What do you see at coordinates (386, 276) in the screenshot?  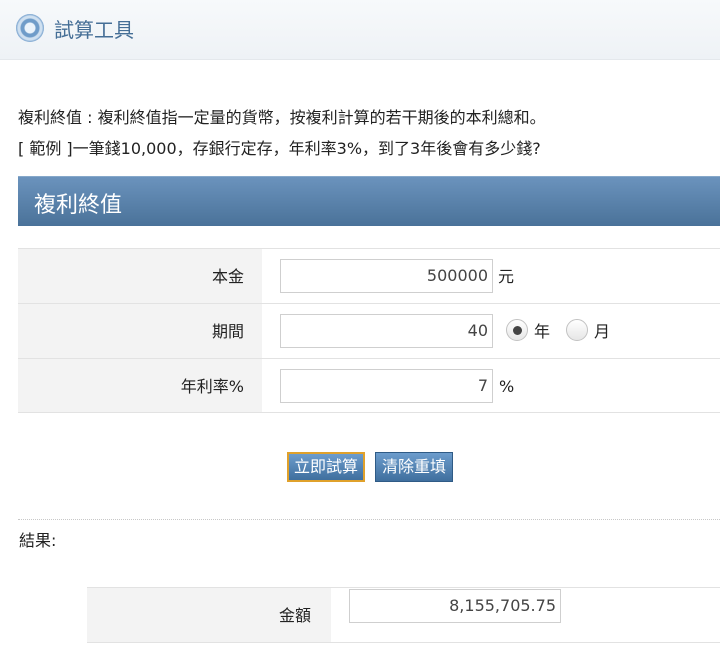 I see `principal-input: 500000` at bounding box center [386, 276].